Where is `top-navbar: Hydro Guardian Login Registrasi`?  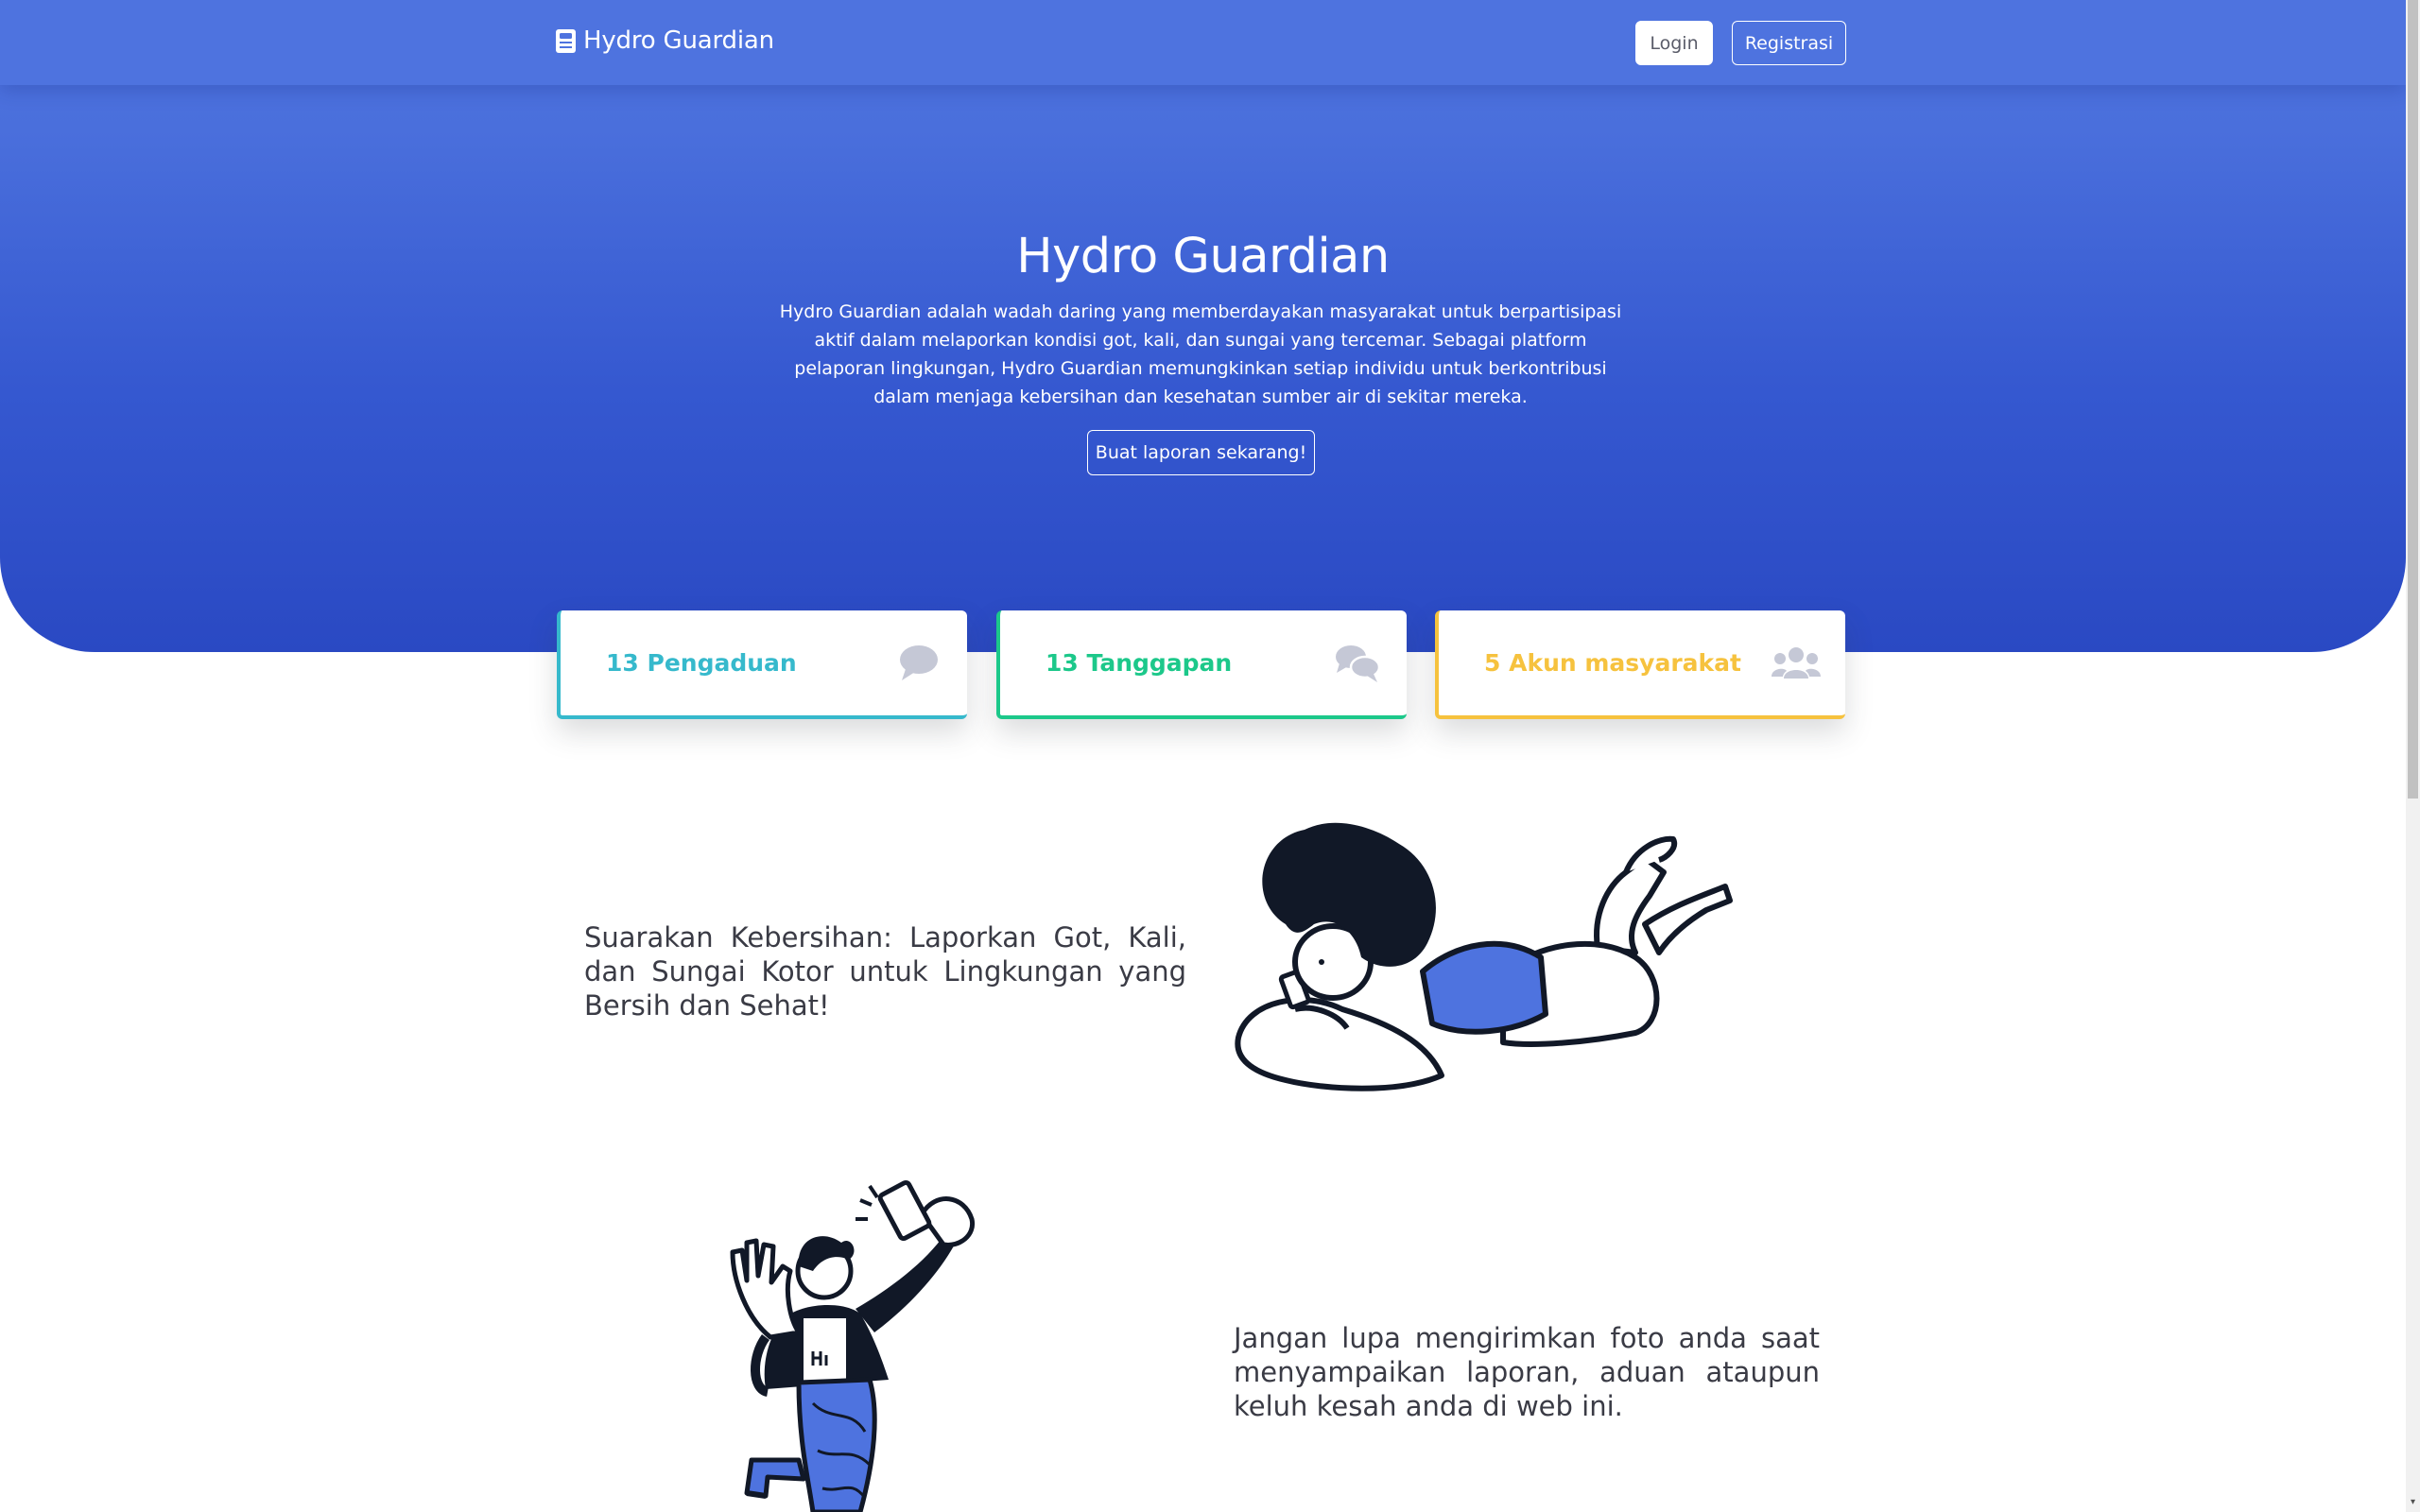 top-navbar: Hydro Guardian Login Registrasi is located at coordinates (1203, 42).